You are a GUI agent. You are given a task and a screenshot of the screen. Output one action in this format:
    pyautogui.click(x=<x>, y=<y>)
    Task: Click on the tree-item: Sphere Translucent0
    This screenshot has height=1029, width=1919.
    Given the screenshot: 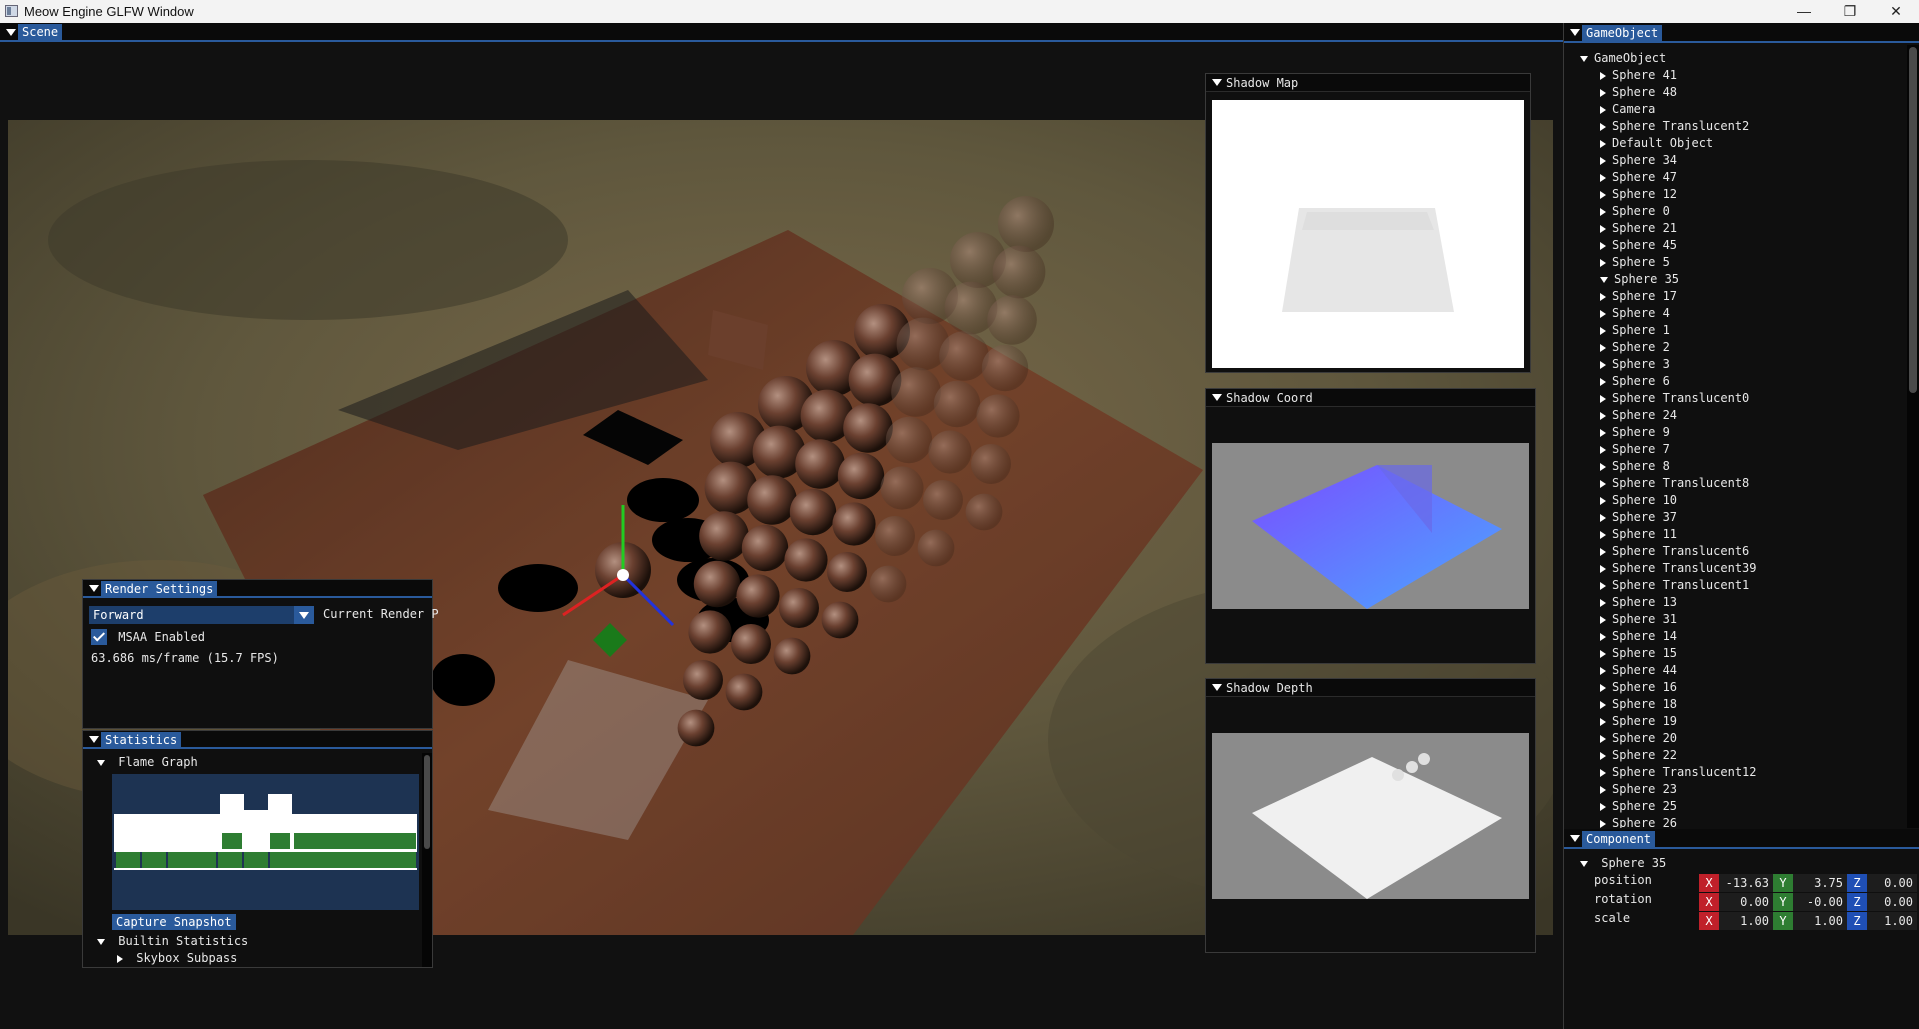 What is the action you would take?
    pyautogui.click(x=1734, y=398)
    